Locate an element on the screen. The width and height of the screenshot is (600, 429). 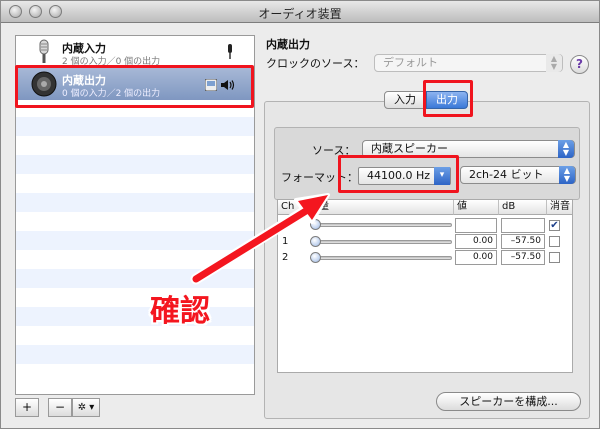
volume-slider-ch2 is located at coordinates (383, 258).